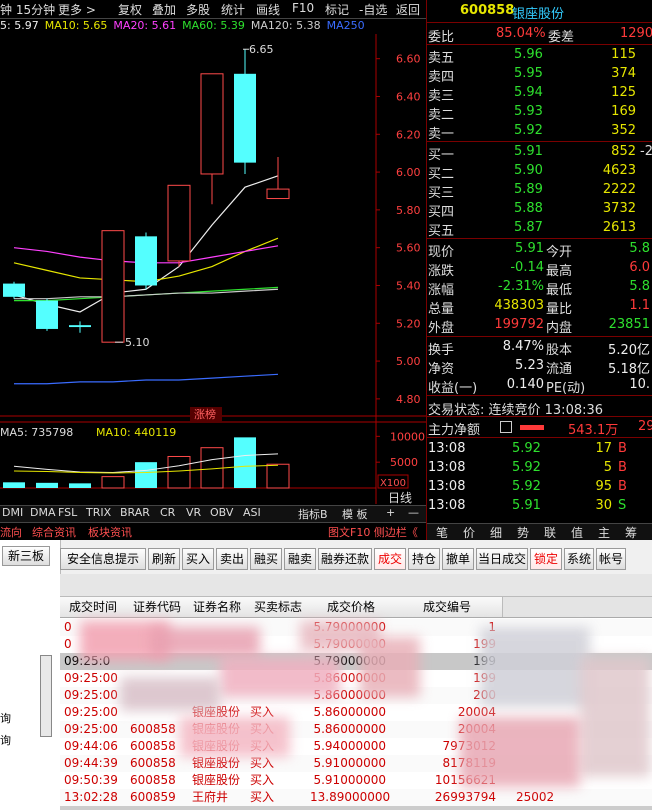  Describe the element at coordinates (390, 559) in the screenshot. I see `trade-button: 成交` at that location.